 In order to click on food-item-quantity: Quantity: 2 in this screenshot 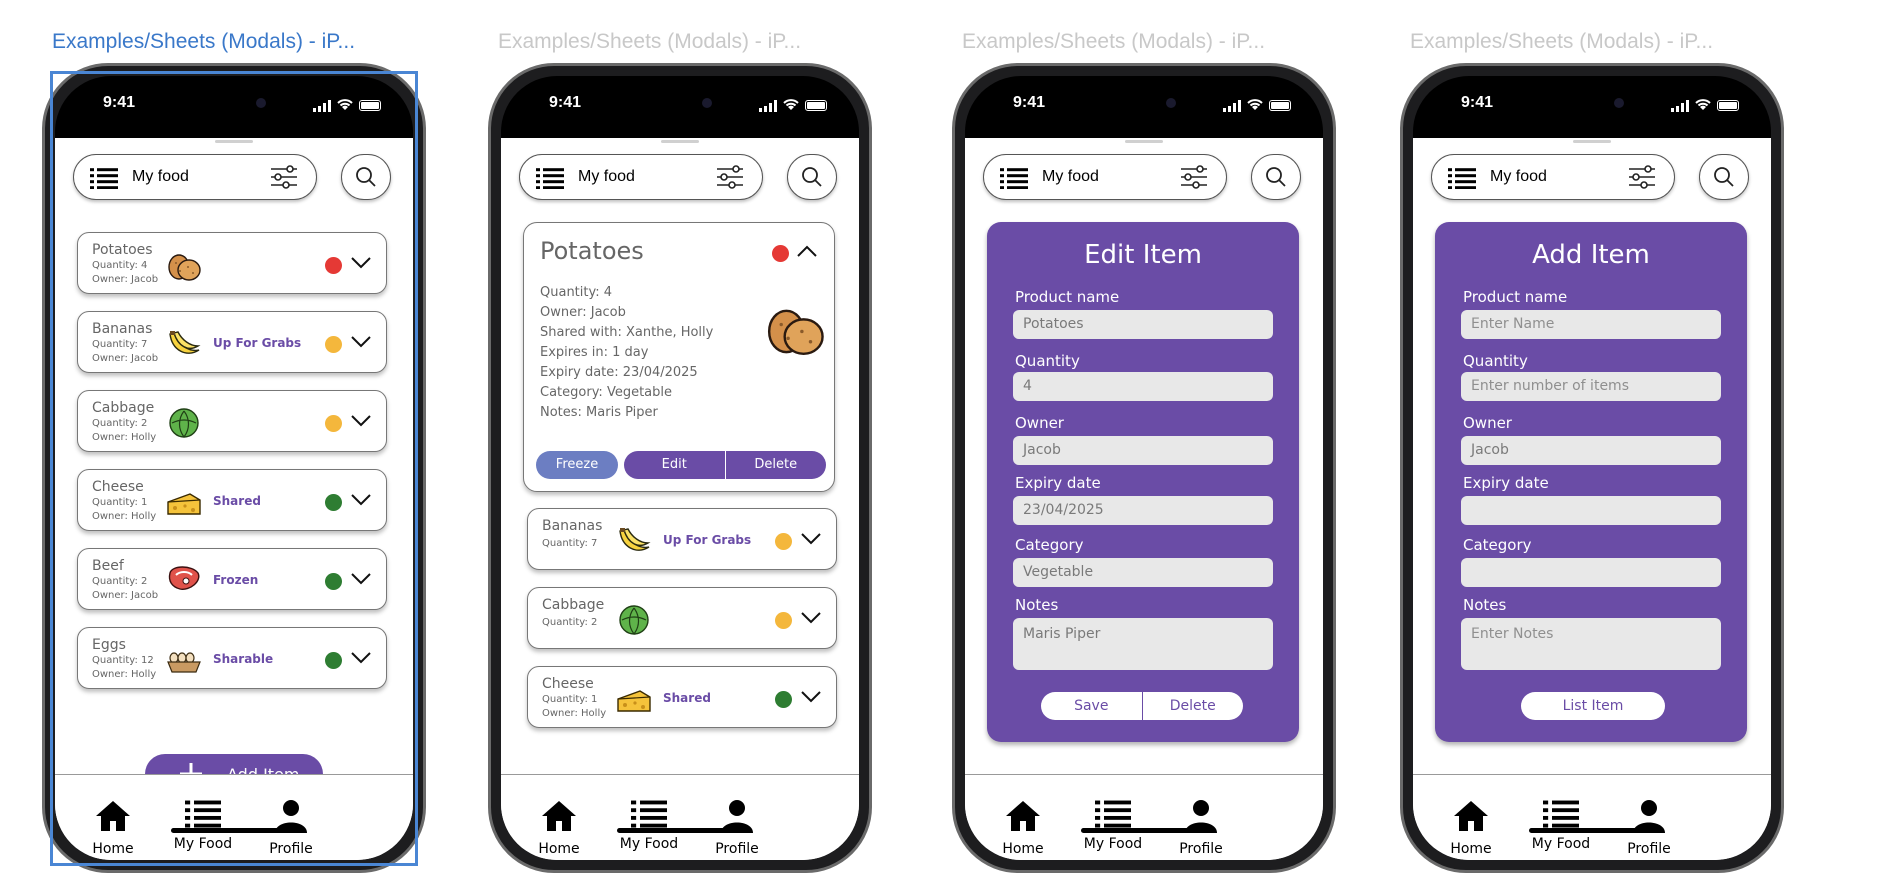, I will do `click(570, 622)`.